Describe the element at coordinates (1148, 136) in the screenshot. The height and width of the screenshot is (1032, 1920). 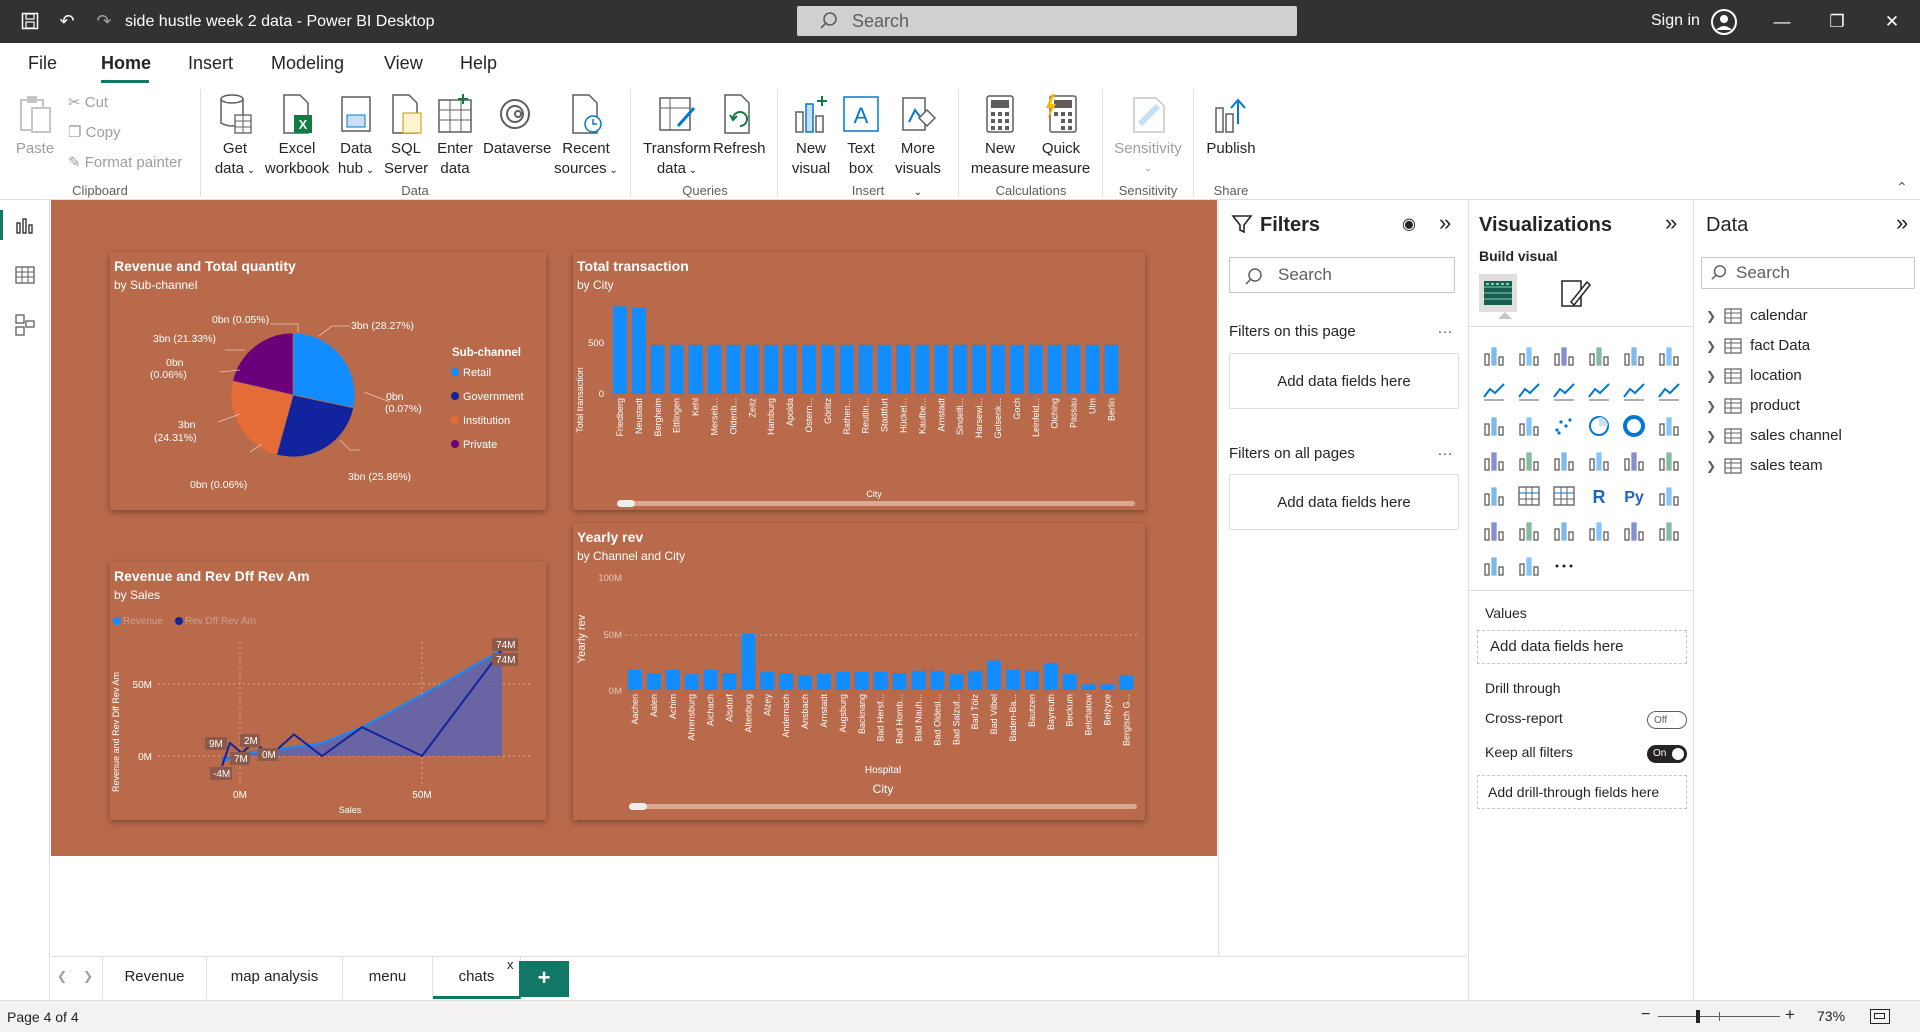
I see `sensitivity-button: Sensitivity ⌄` at that location.